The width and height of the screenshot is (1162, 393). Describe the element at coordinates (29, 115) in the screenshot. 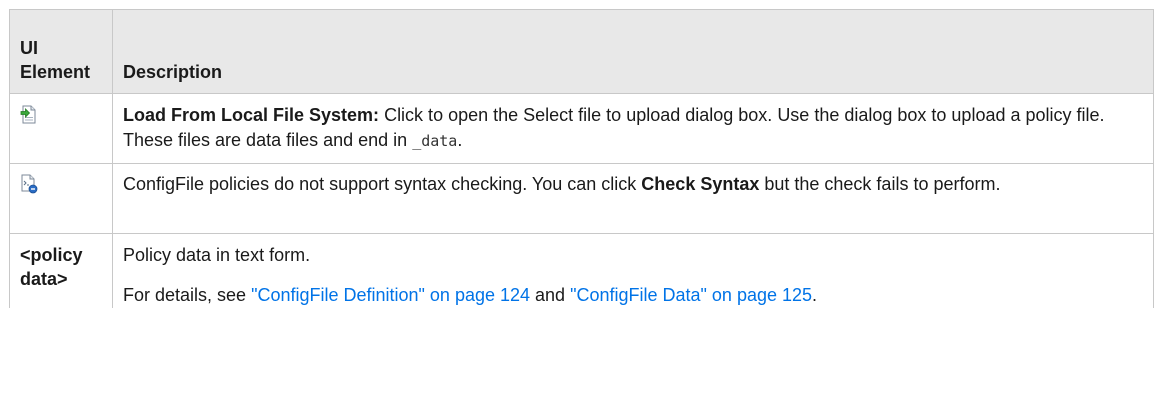

I see `load-from-file-icon` at that location.